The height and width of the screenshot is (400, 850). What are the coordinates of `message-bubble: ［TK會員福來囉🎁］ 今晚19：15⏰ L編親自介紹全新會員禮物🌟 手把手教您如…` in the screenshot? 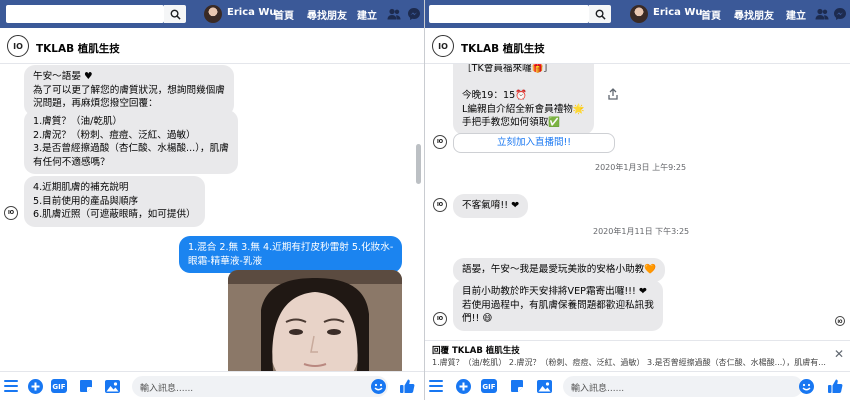 It's located at (523, 99).